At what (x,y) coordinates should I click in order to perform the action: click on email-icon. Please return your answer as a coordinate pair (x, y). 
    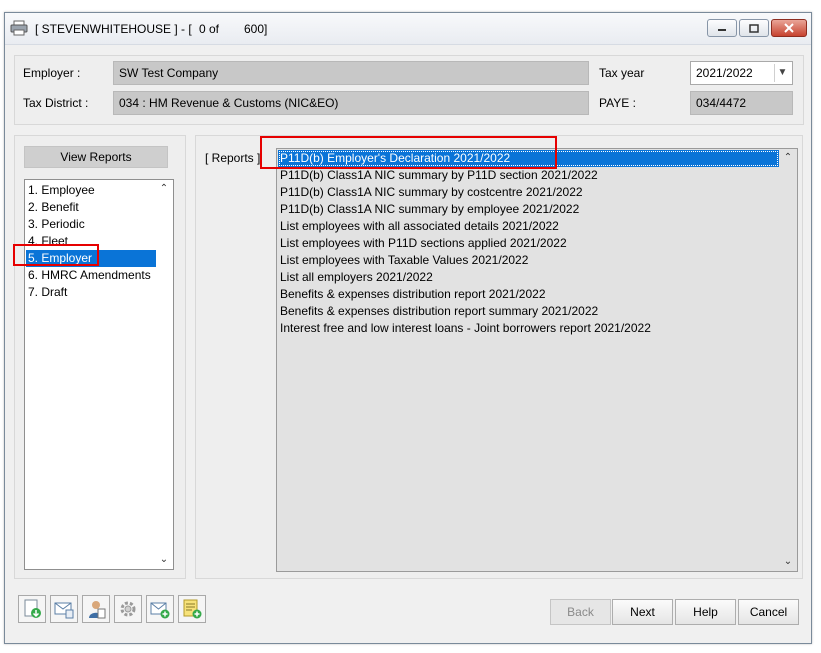
    Looking at the image, I should click on (64, 610).